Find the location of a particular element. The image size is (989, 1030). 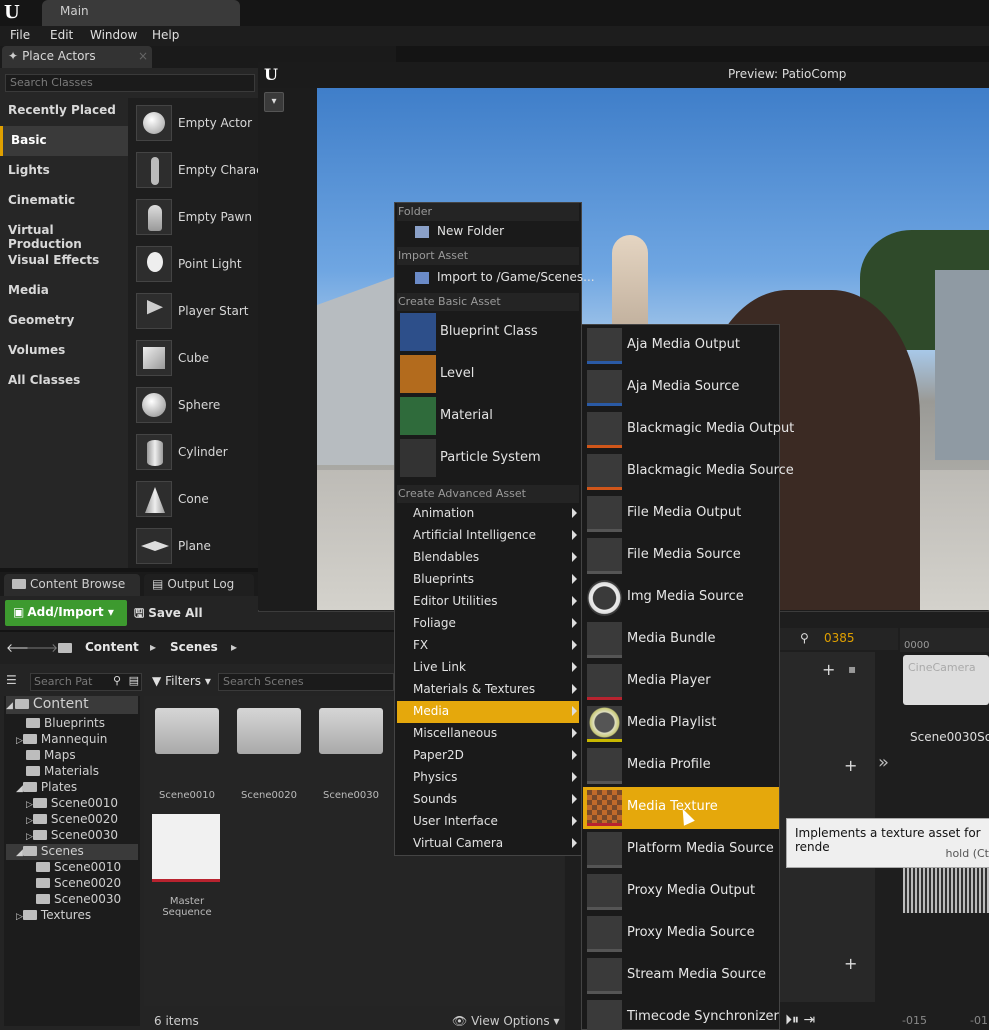

menu-help: Help is located at coordinates (165, 35).